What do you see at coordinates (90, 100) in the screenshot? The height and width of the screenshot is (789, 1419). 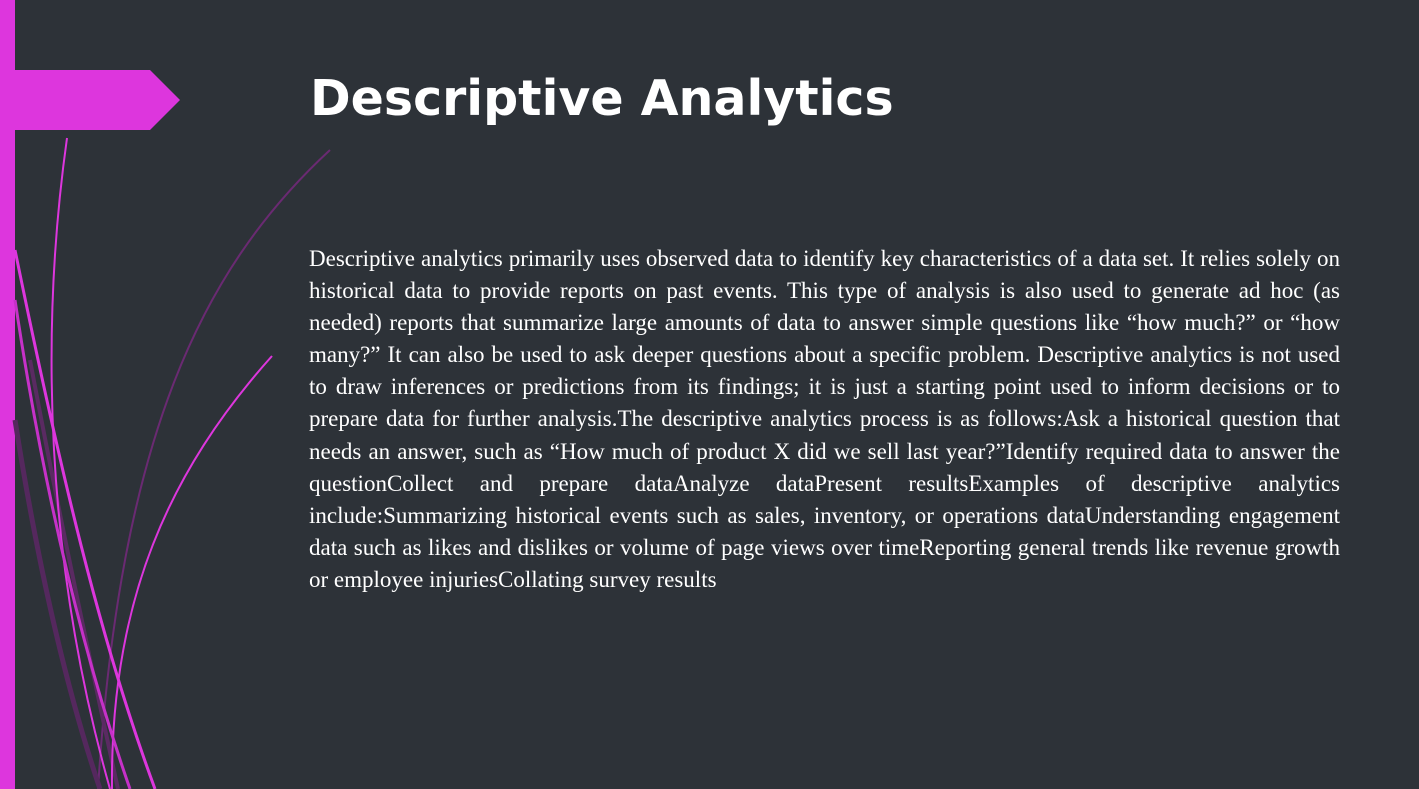 I see `title-arrow-tab` at bounding box center [90, 100].